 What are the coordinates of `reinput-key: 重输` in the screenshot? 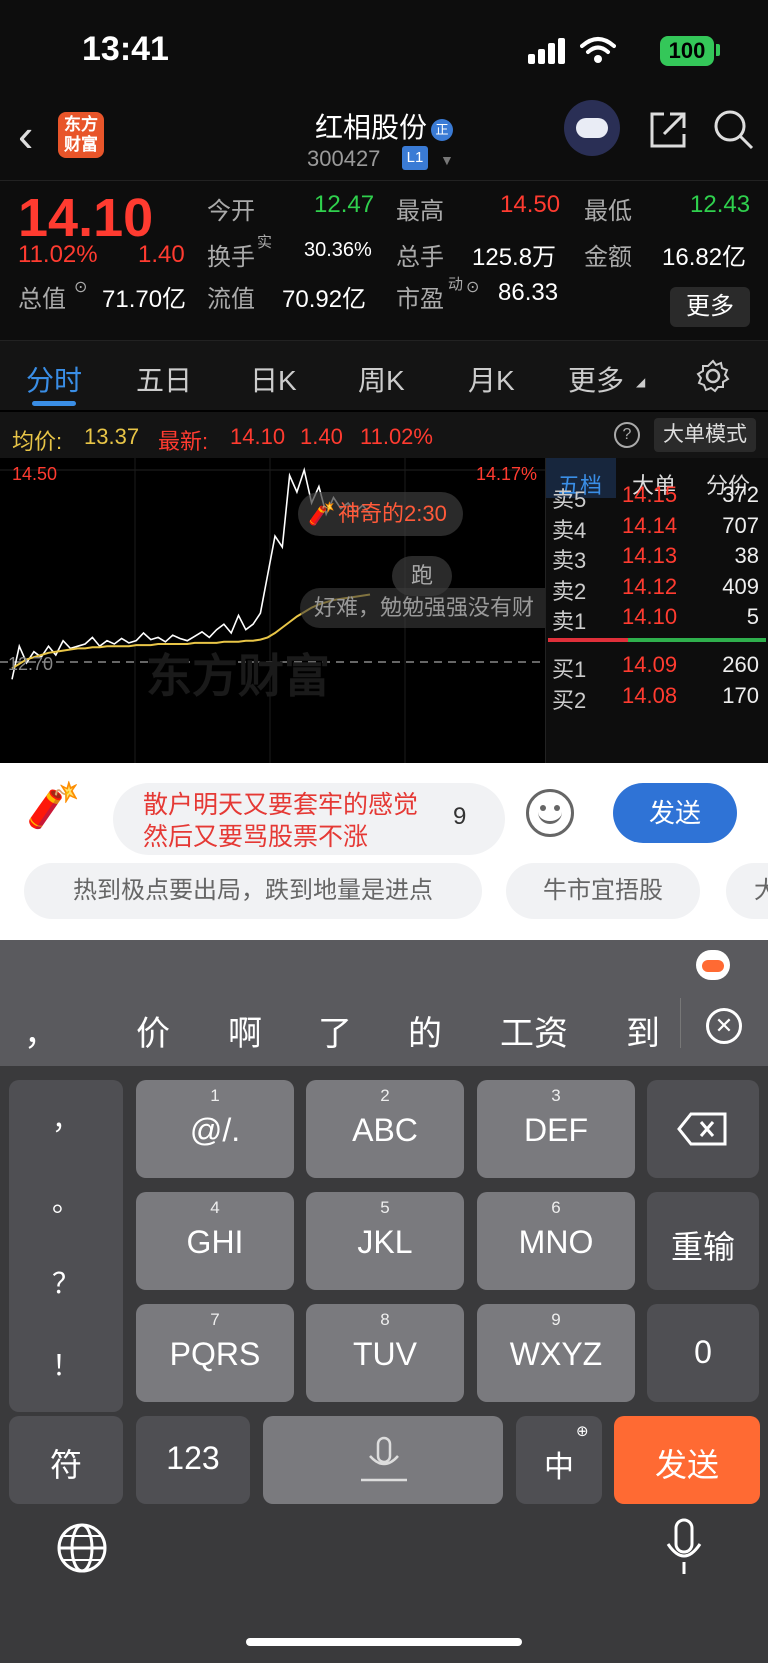 It's located at (703, 1241).